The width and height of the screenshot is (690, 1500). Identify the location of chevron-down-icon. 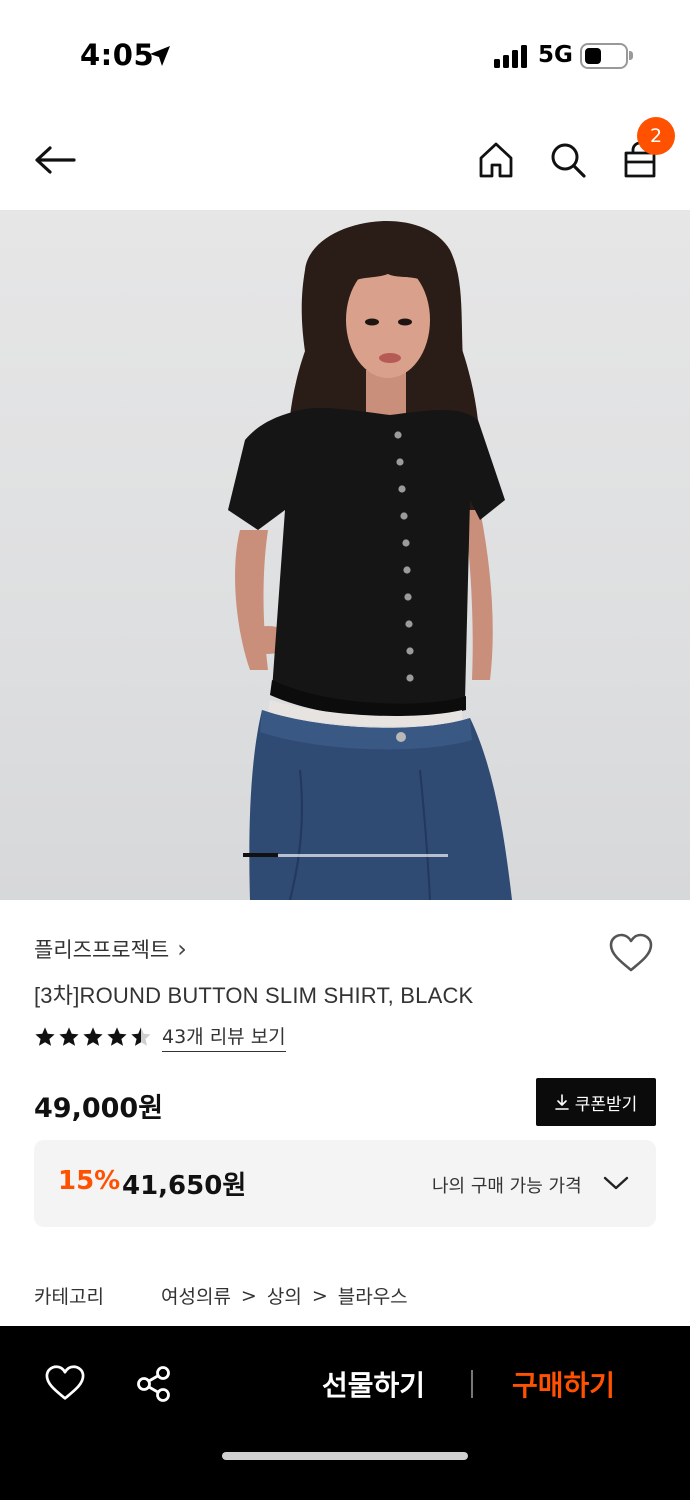
(616, 1183).